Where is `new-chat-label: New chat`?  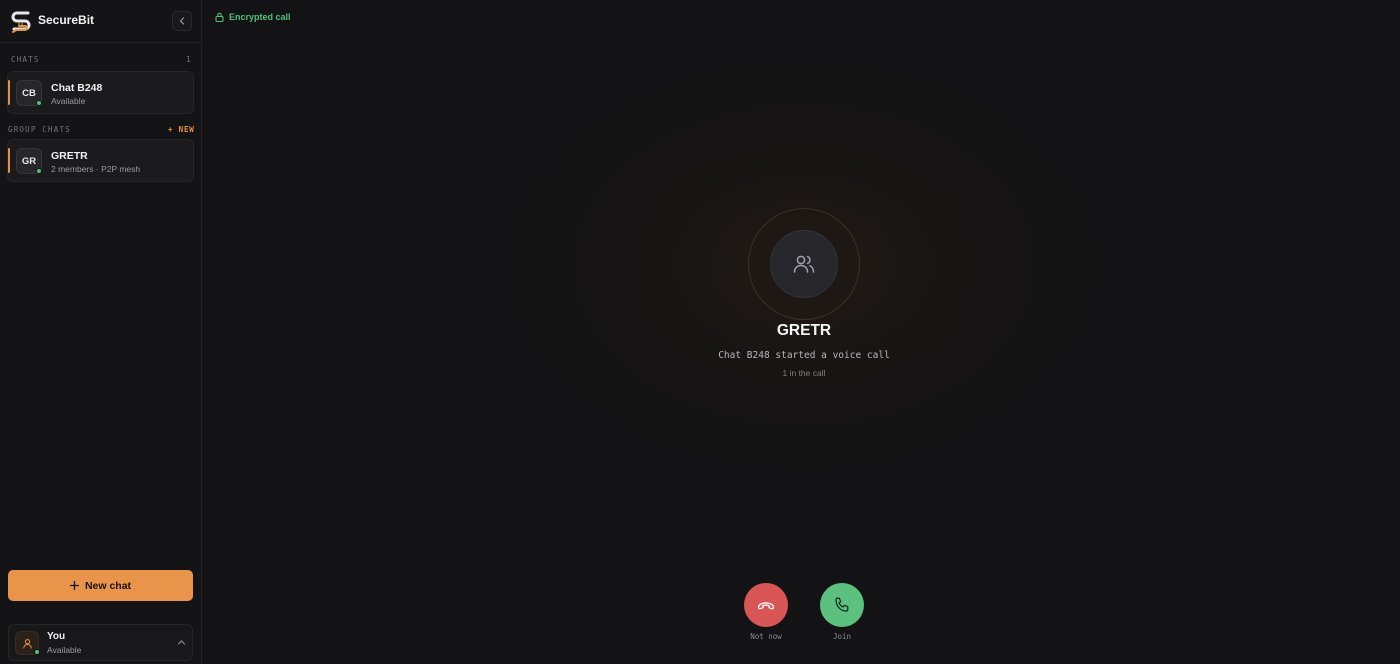 new-chat-label: New chat is located at coordinates (108, 585).